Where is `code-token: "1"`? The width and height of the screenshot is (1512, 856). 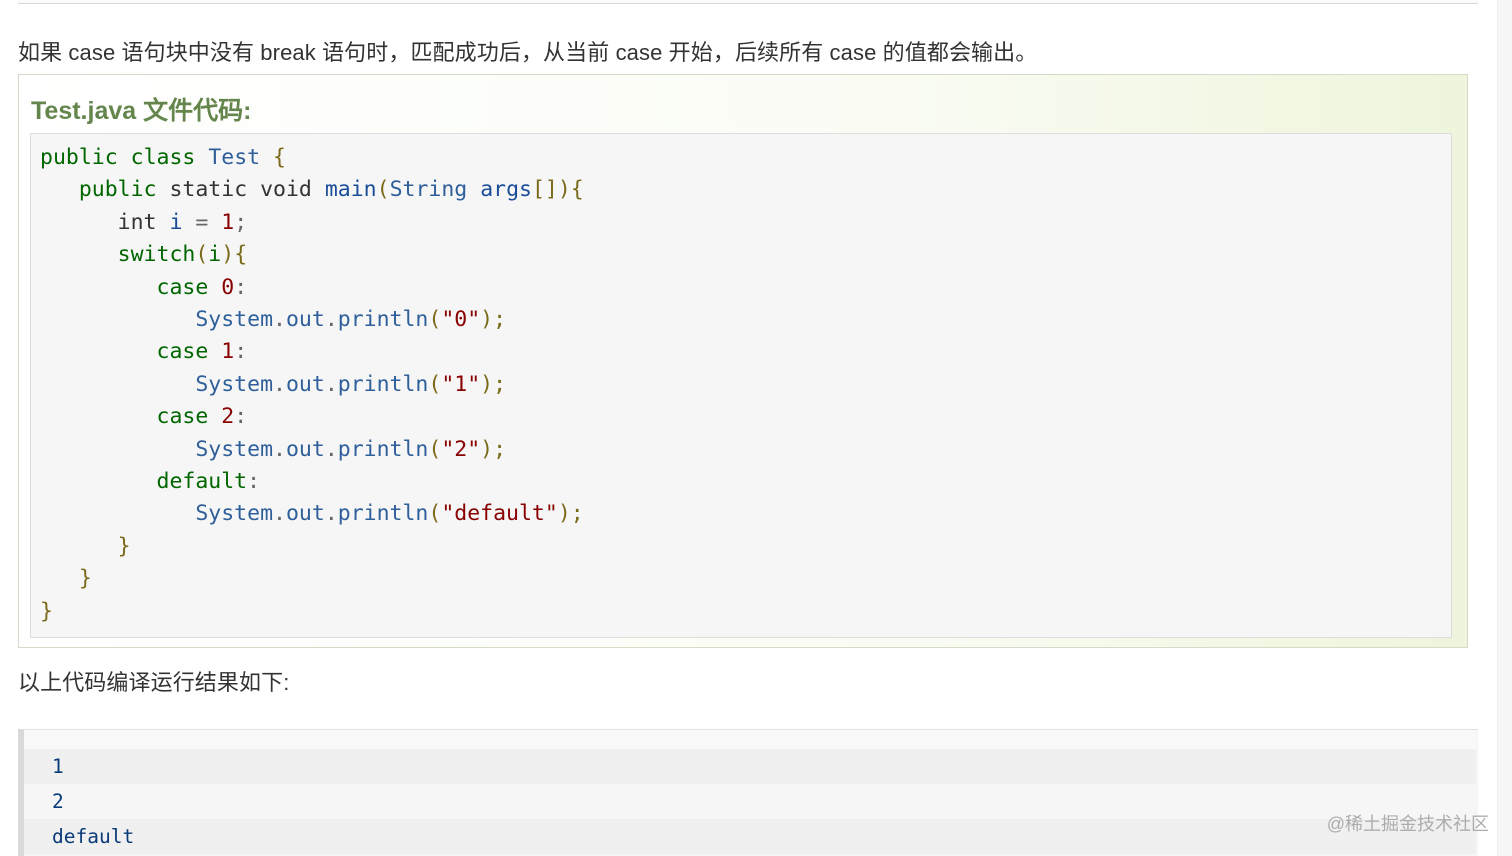
code-token: "1" is located at coordinates (461, 384).